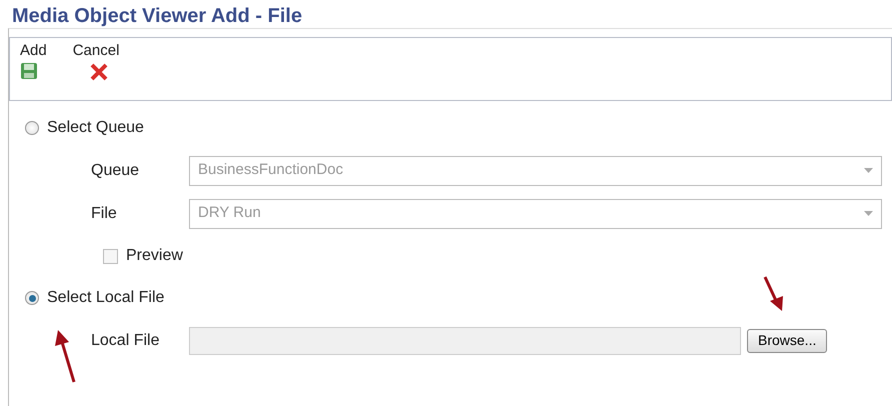 This screenshot has width=892, height=406. I want to click on window-title: Media Object Viewer Add - File, so click(157, 16).